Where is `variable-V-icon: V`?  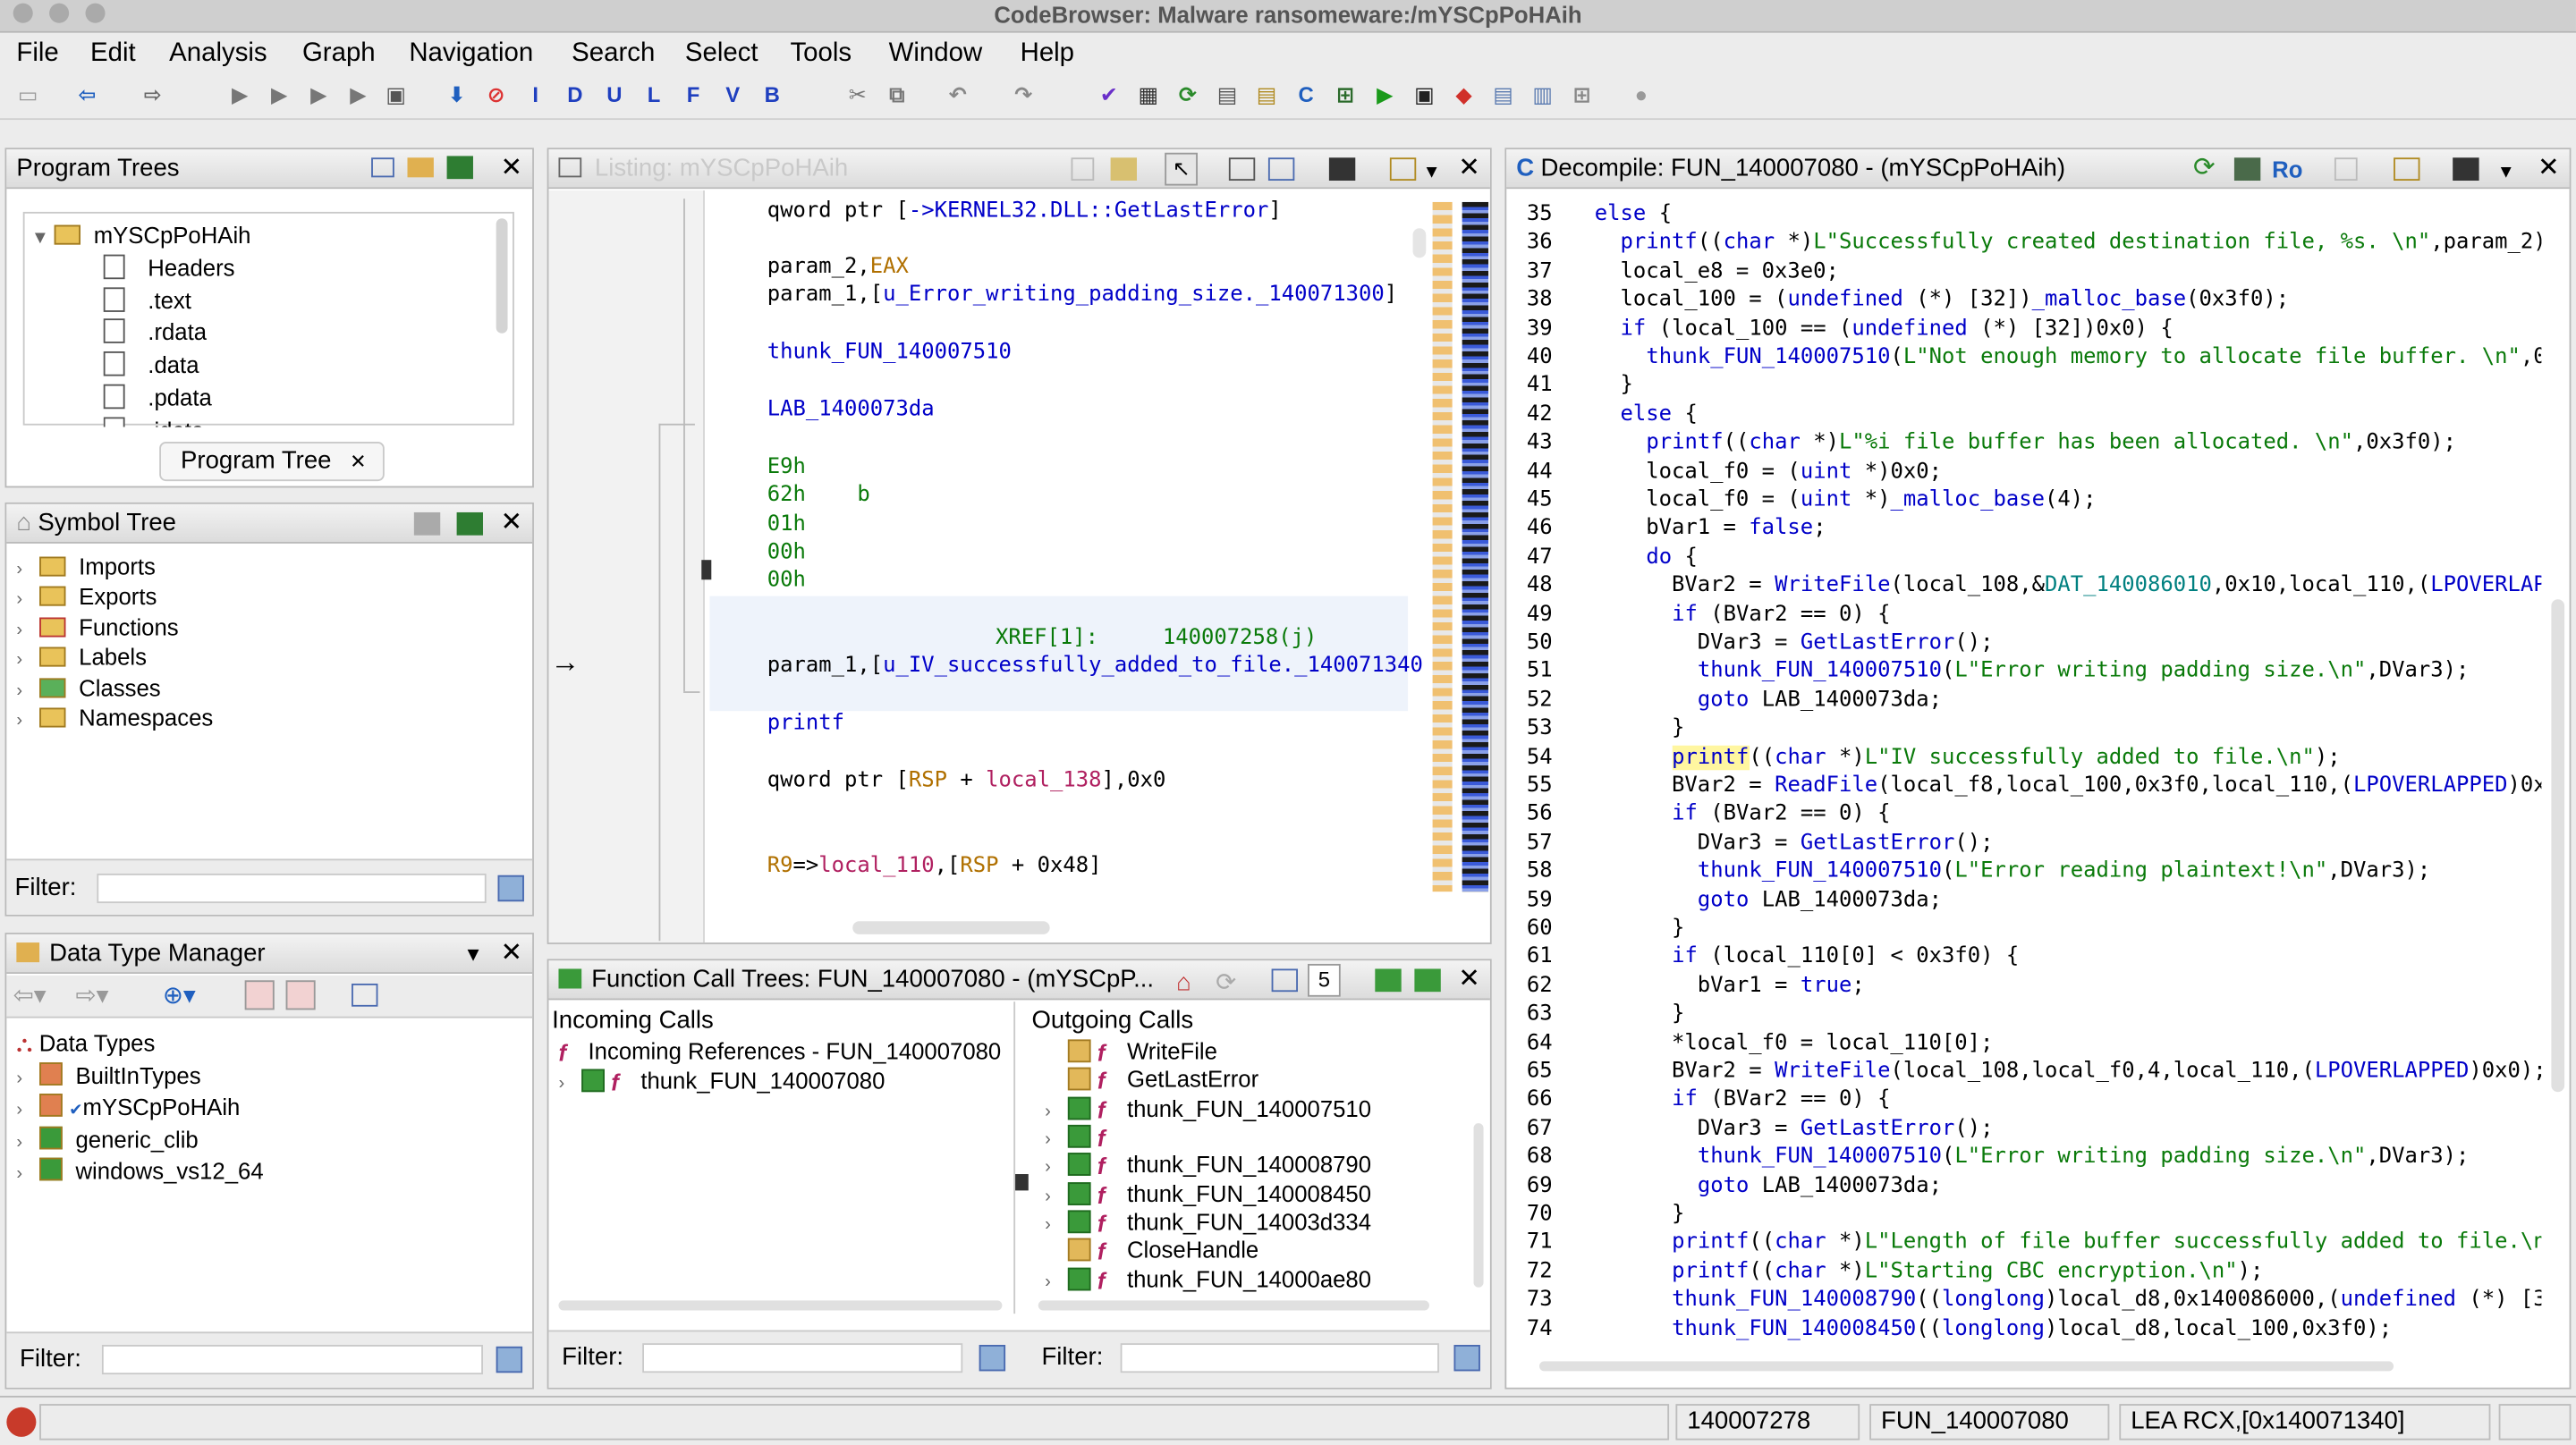
variable-V-icon: V is located at coordinates (732, 95).